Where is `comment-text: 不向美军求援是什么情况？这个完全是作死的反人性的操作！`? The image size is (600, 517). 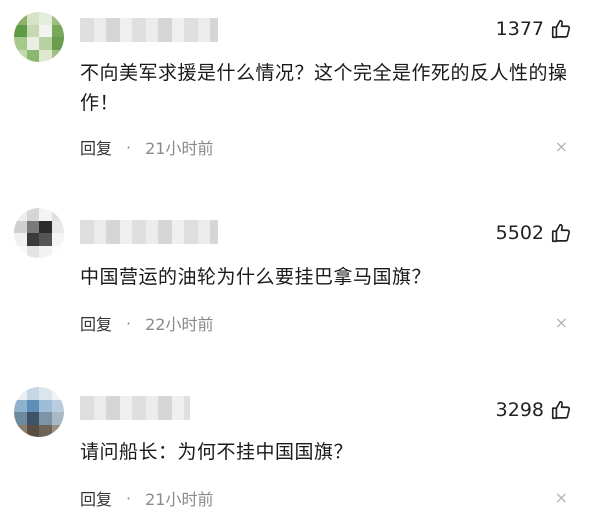 comment-text: 不向美军求援是什么情况？这个完全是作死的反人性的操作！ is located at coordinates (324, 88).